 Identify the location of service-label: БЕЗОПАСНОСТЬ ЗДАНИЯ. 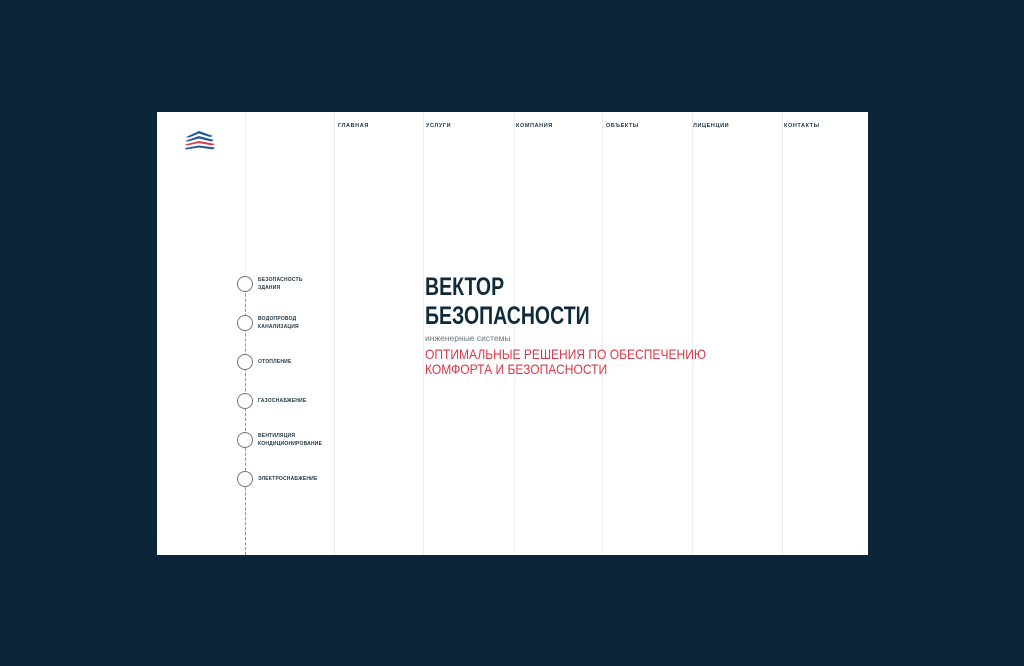
(280, 284).